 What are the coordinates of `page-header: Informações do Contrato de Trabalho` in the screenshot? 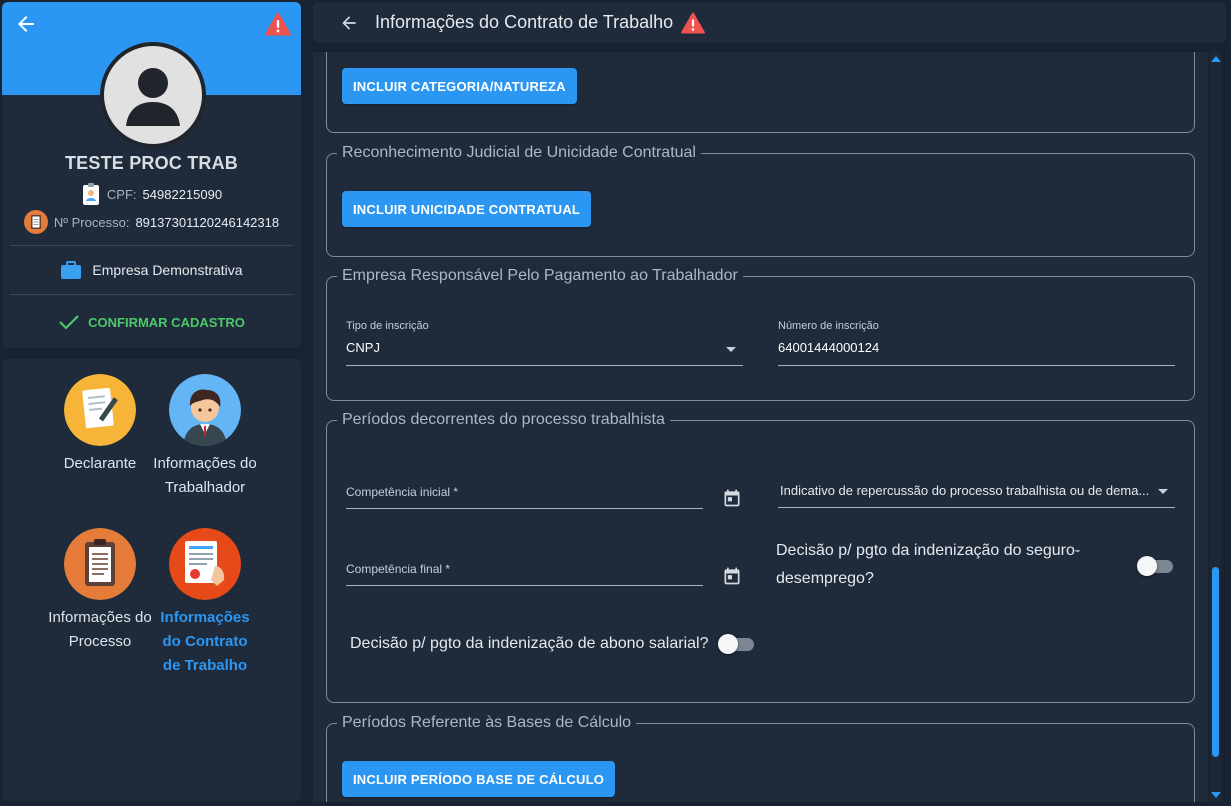 It's located at (769, 22).